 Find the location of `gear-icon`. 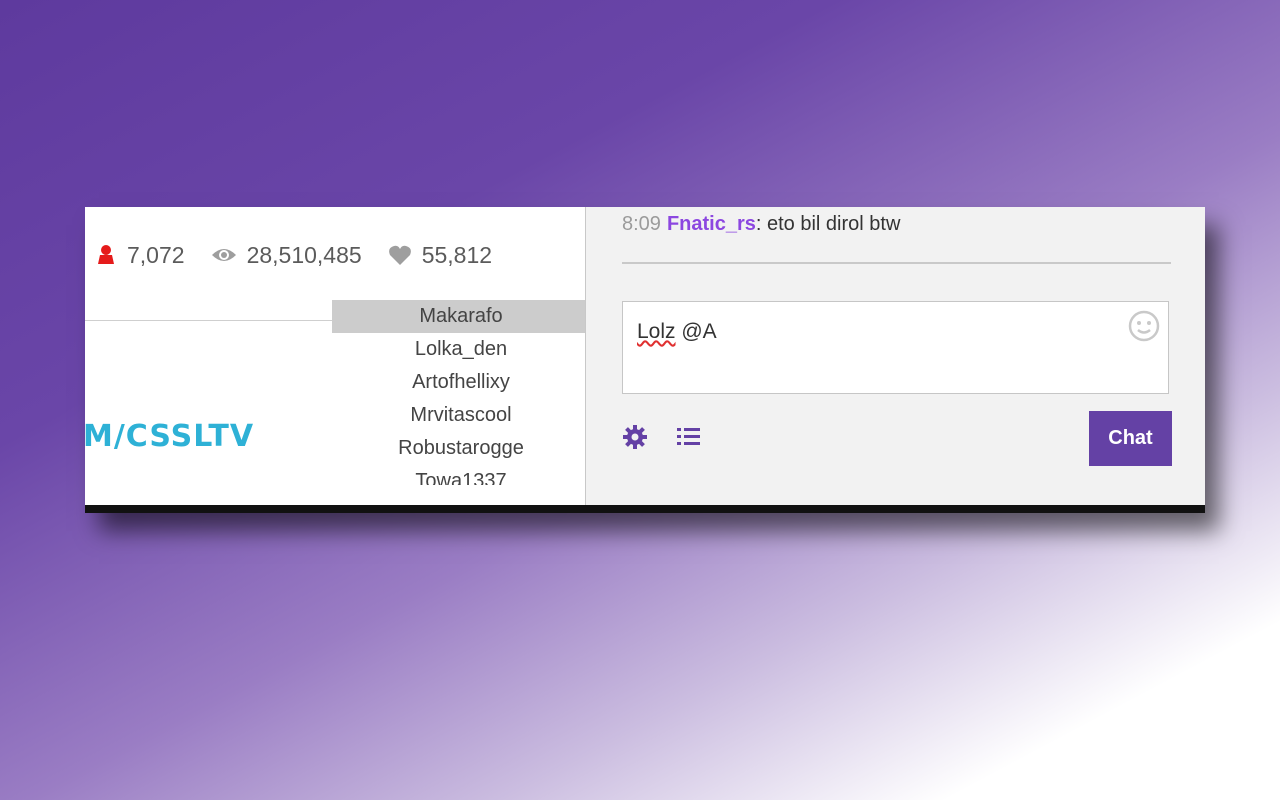

gear-icon is located at coordinates (635, 437).